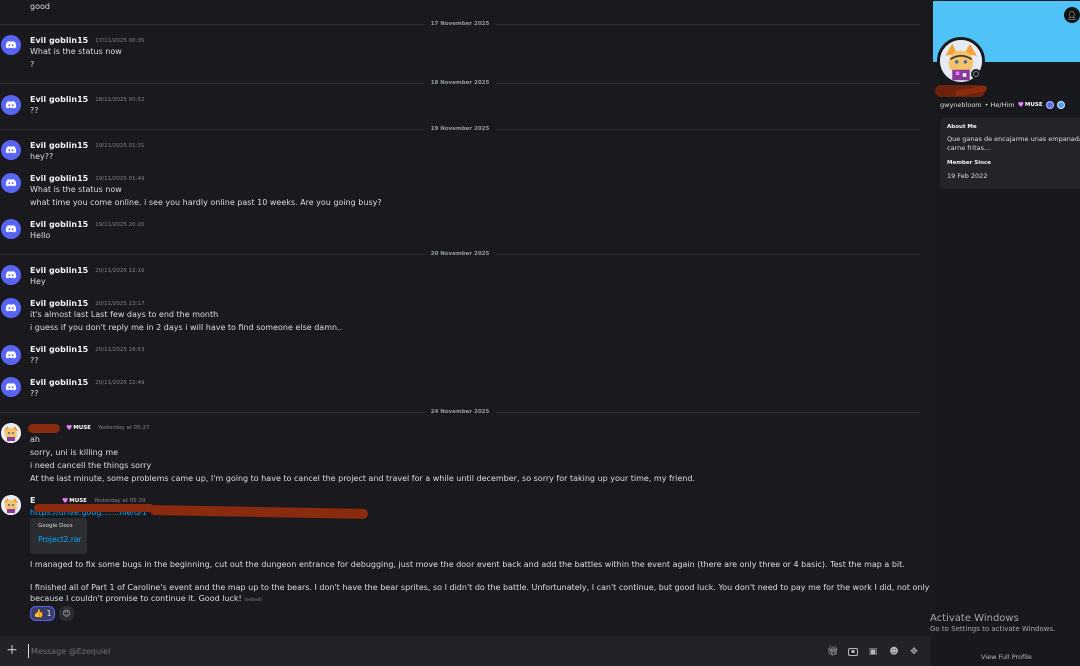 Image resolution: width=1080 pixels, height=666 pixels. I want to click on message-header: Evil goblin15 20/11/2025 12:16, so click(87, 270).